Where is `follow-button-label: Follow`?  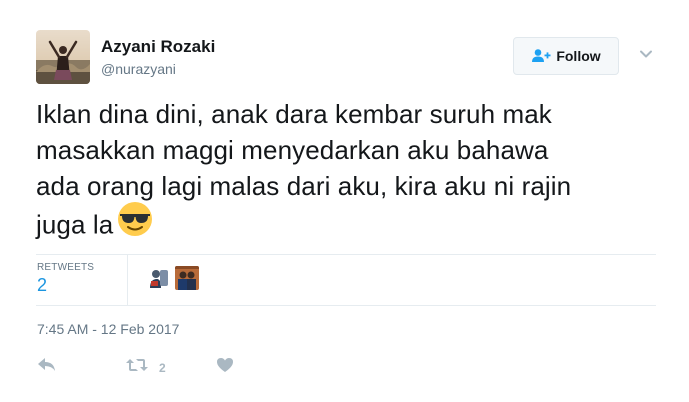
follow-button-label: Follow is located at coordinates (578, 56).